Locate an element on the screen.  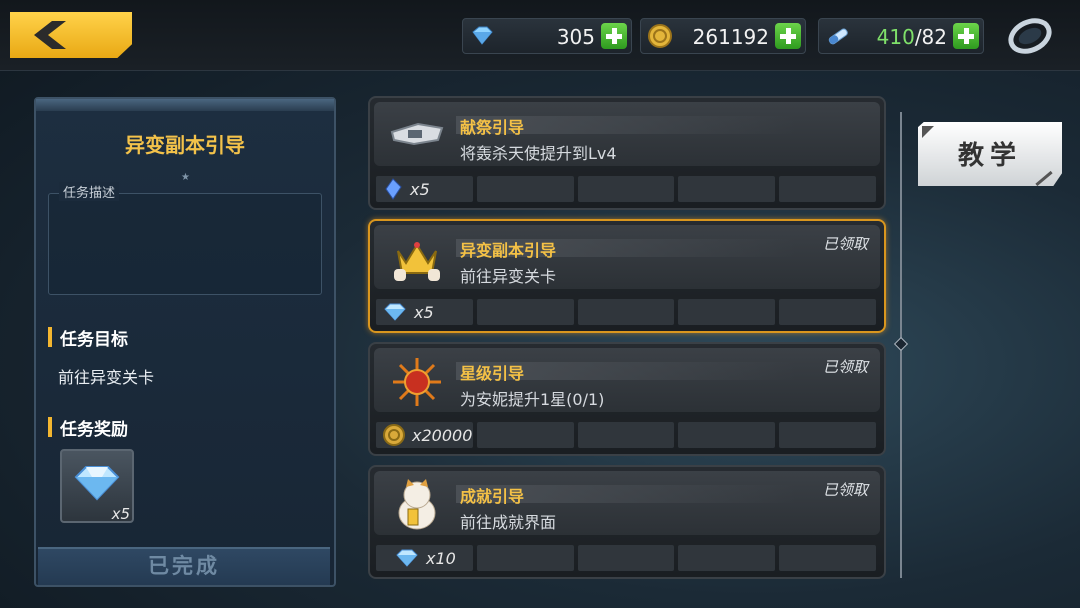
add-gold-button is located at coordinates (788, 36).